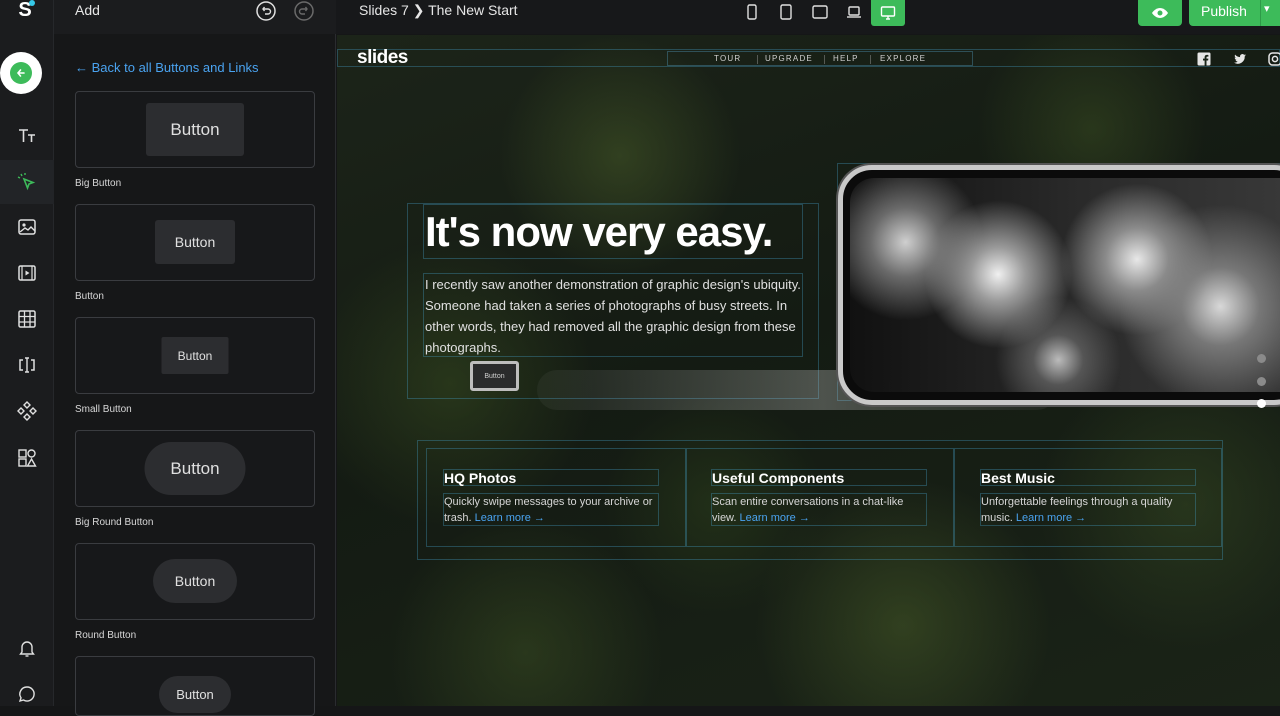  What do you see at coordinates (195, 17) in the screenshot?
I see `panel-header: Add` at bounding box center [195, 17].